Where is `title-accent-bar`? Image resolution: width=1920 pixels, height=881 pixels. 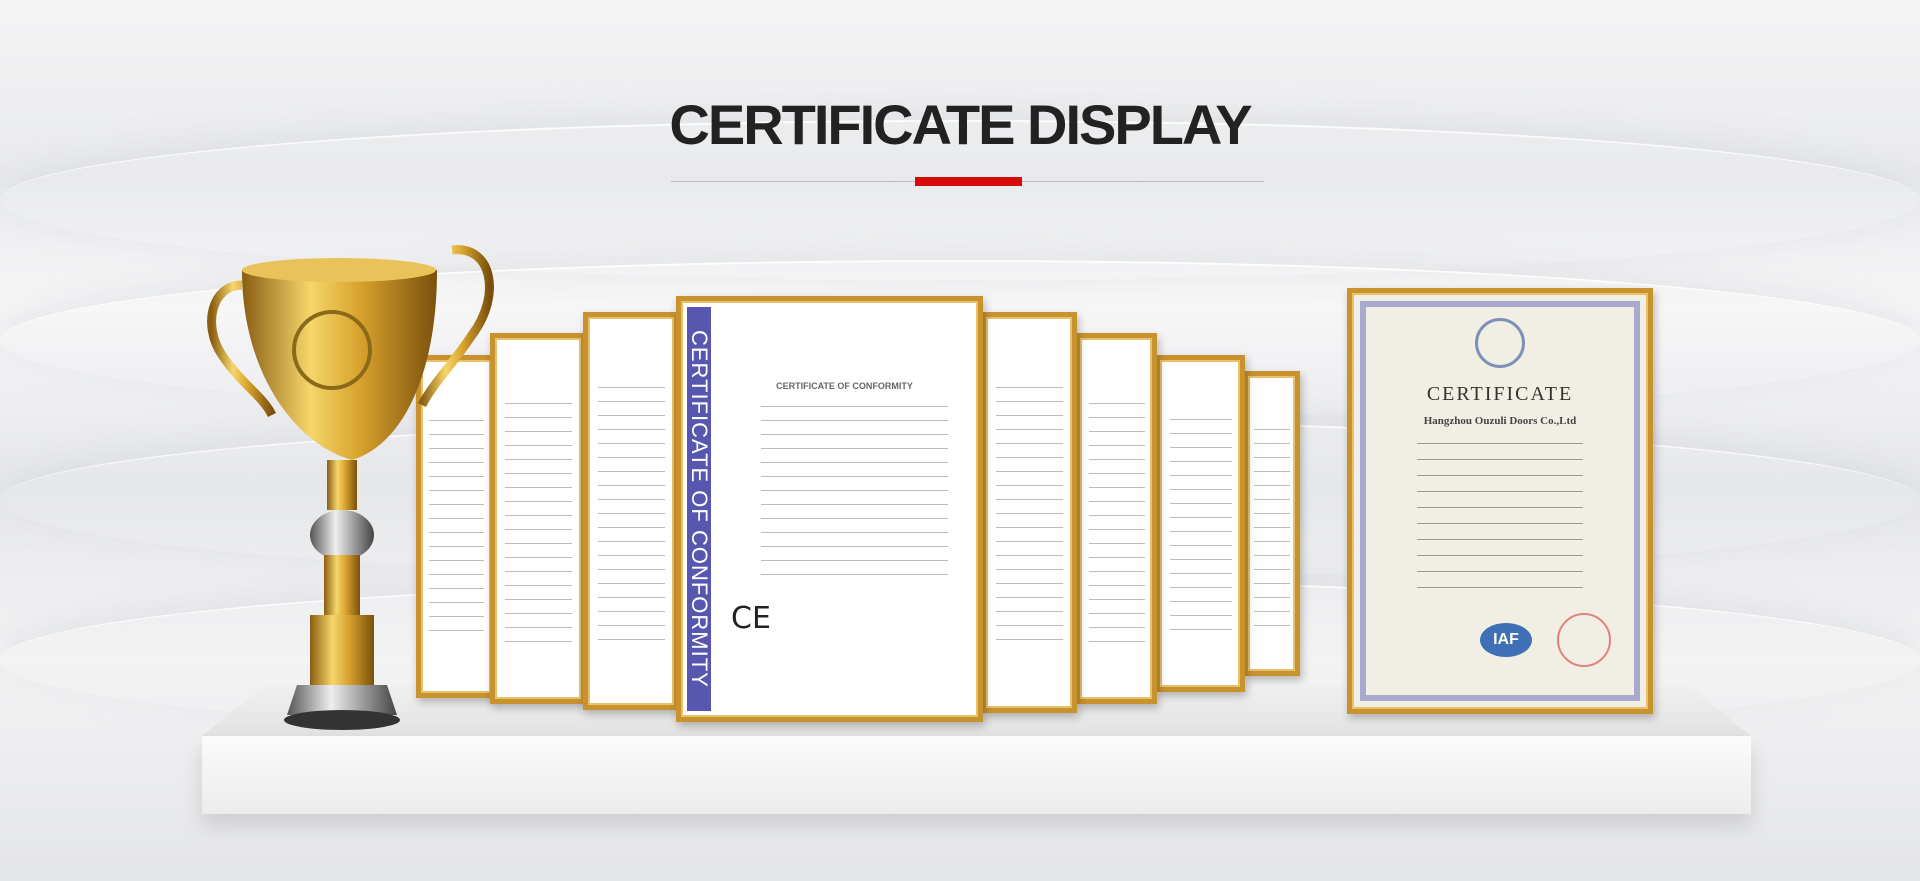
title-accent-bar is located at coordinates (968, 181).